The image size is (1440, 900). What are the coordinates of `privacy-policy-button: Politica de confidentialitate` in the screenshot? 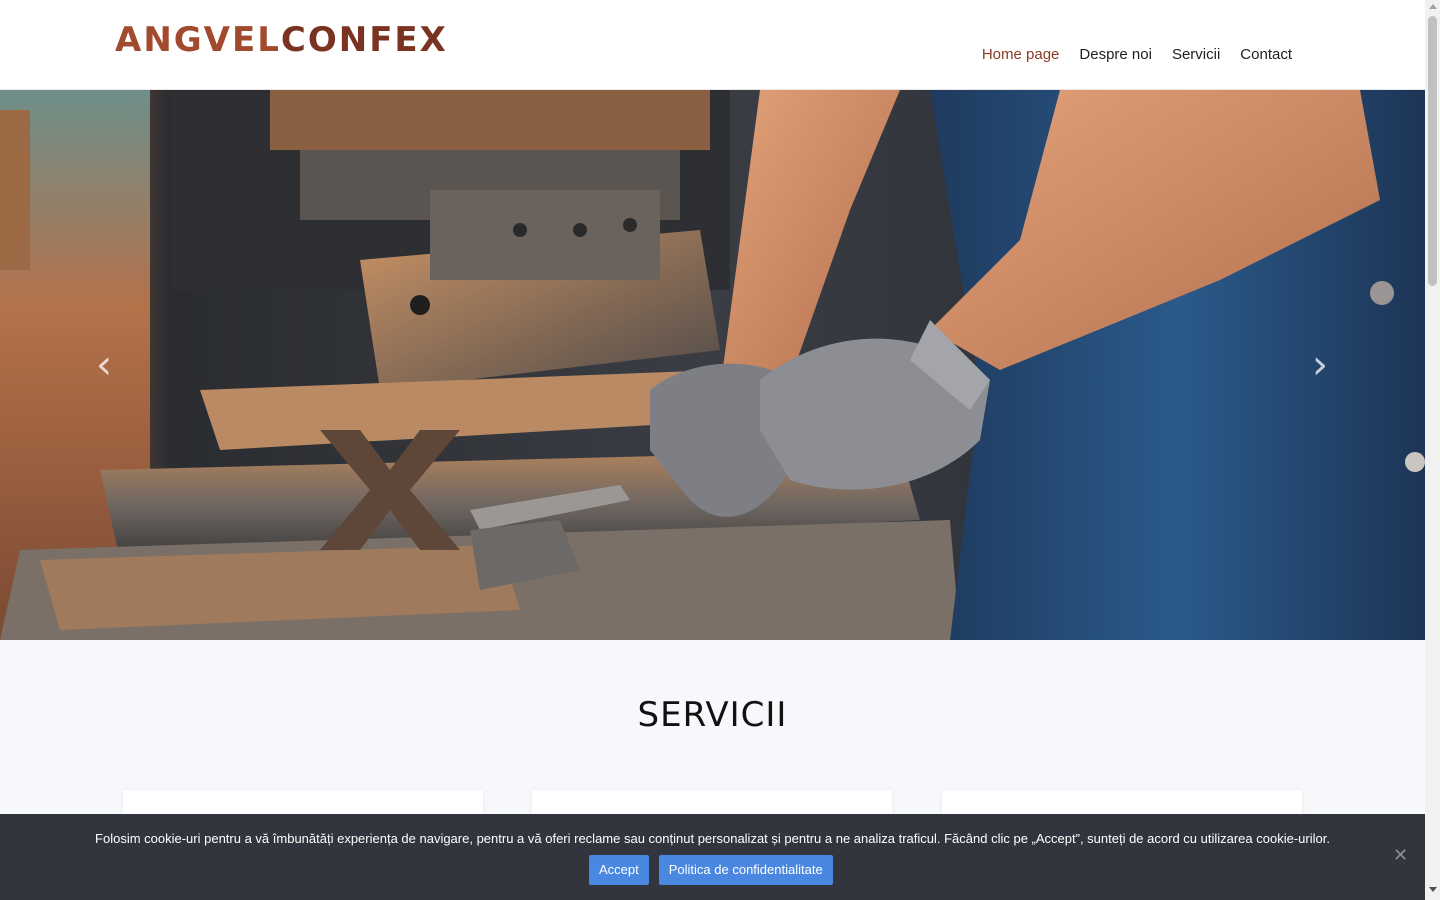 It's located at (745, 870).